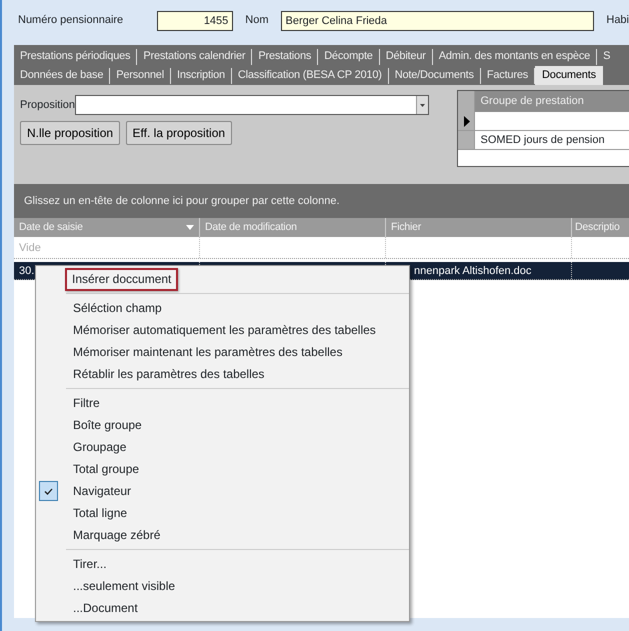 The height and width of the screenshot is (631, 629). Describe the element at coordinates (71, 20) in the screenshot. I see `field-label: Numéro pensionnaire` at that location.